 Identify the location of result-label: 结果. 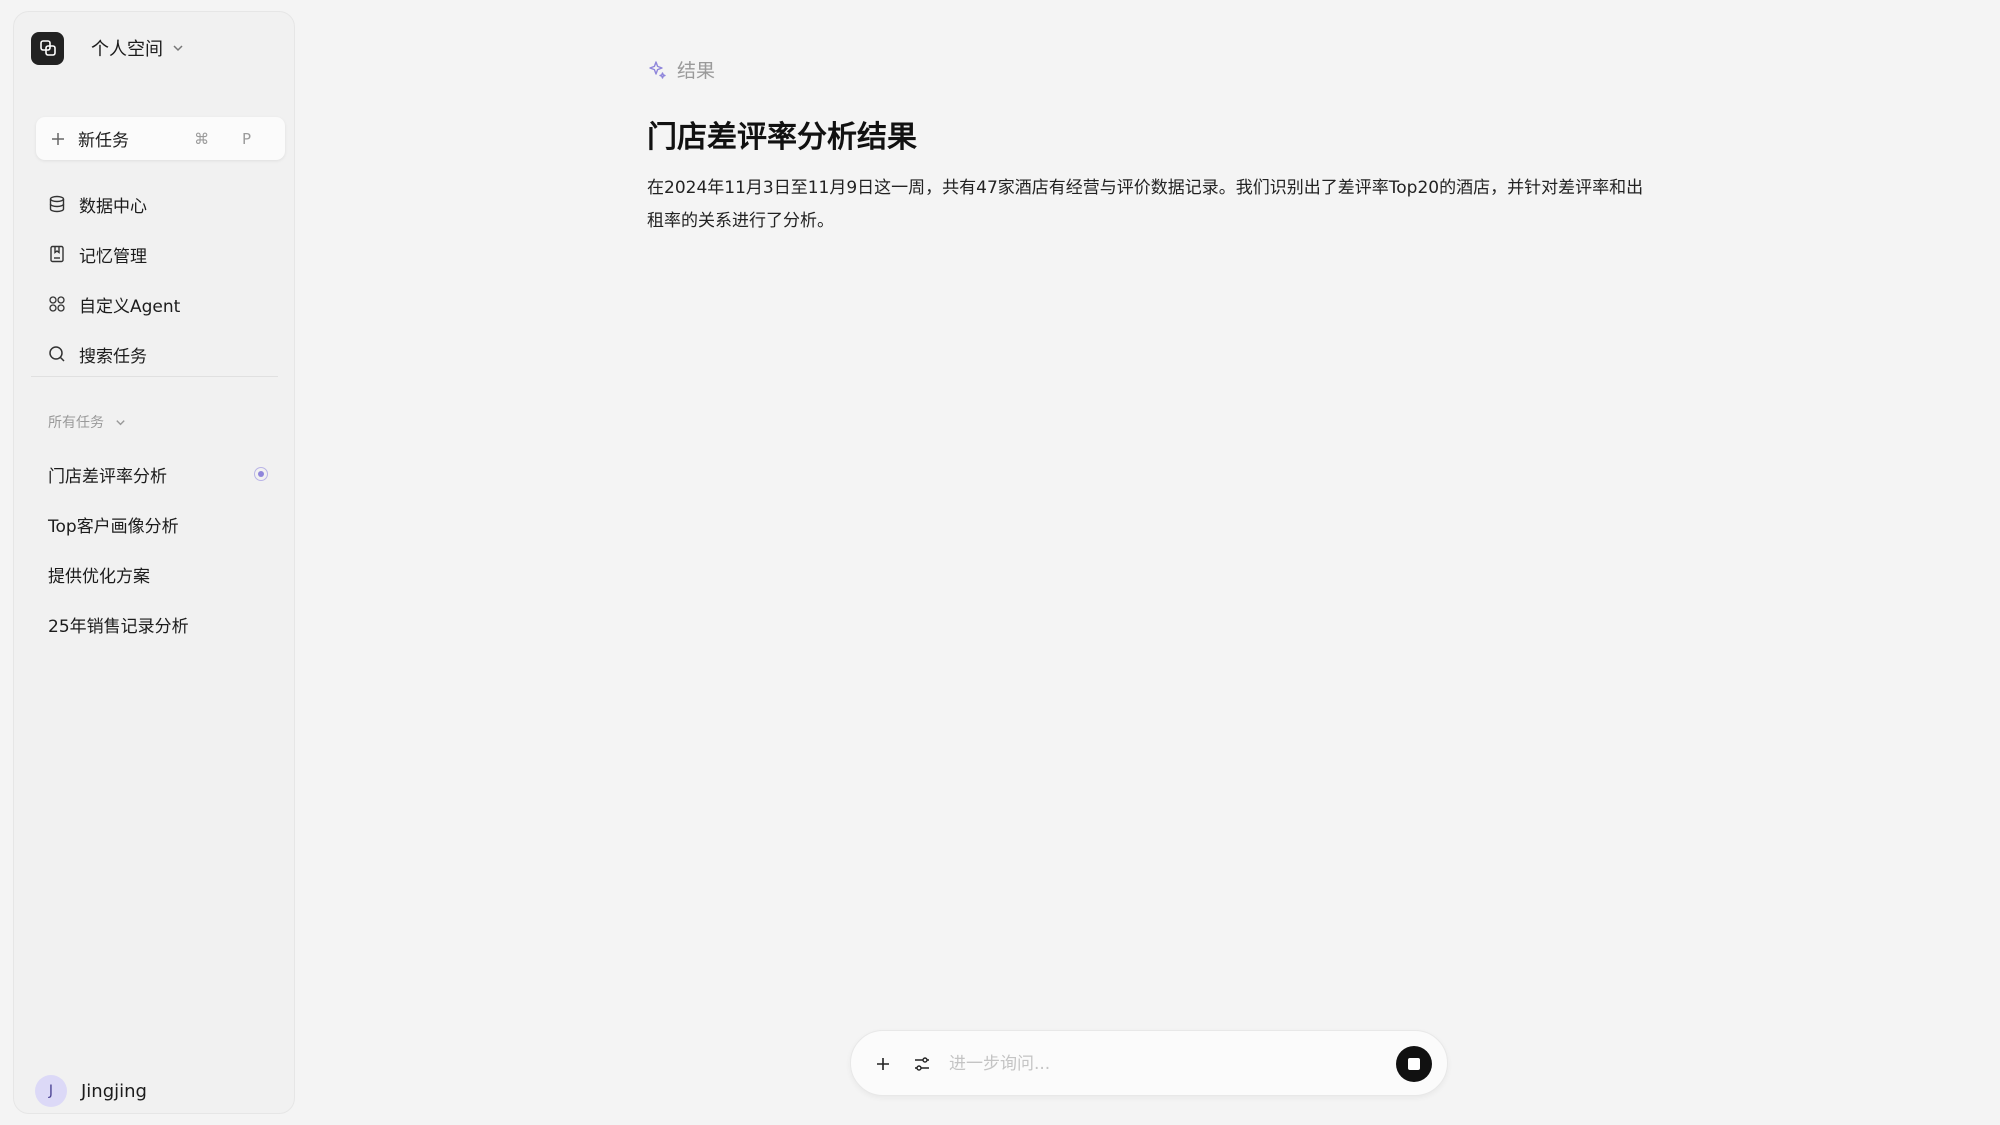
(696, 71).